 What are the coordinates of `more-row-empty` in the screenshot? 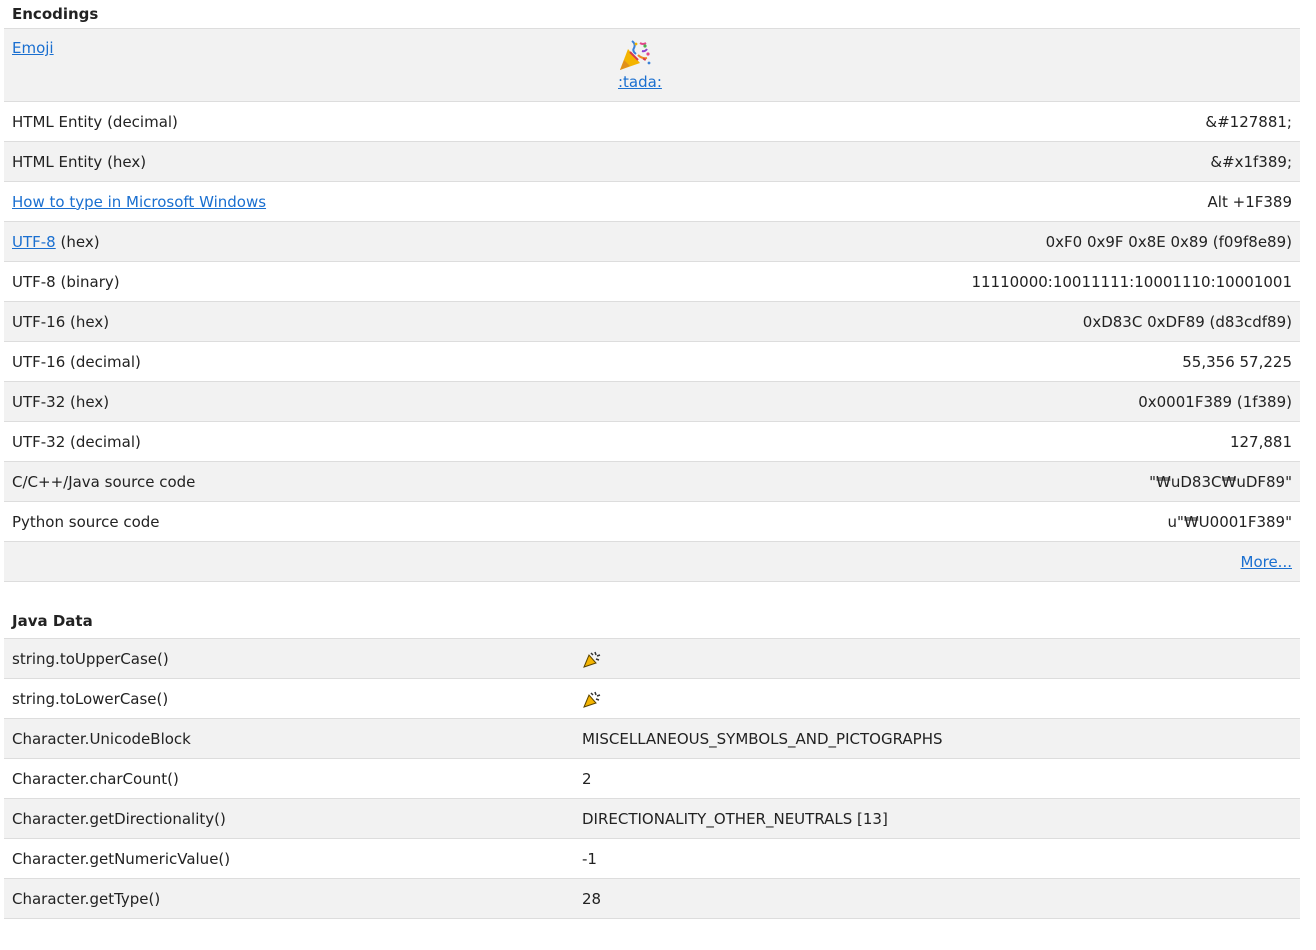 It's located at (307, 561).